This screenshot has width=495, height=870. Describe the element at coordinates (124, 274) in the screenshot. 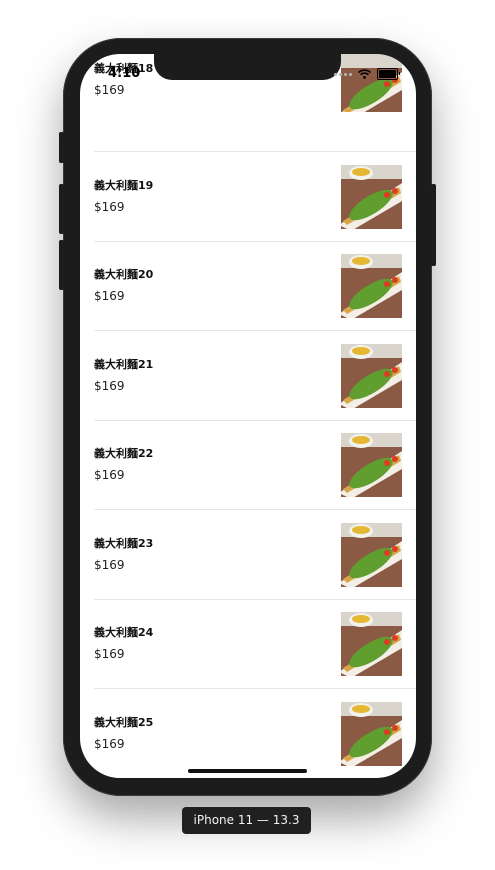

I see `item-name: 義大利麵20` at that location.